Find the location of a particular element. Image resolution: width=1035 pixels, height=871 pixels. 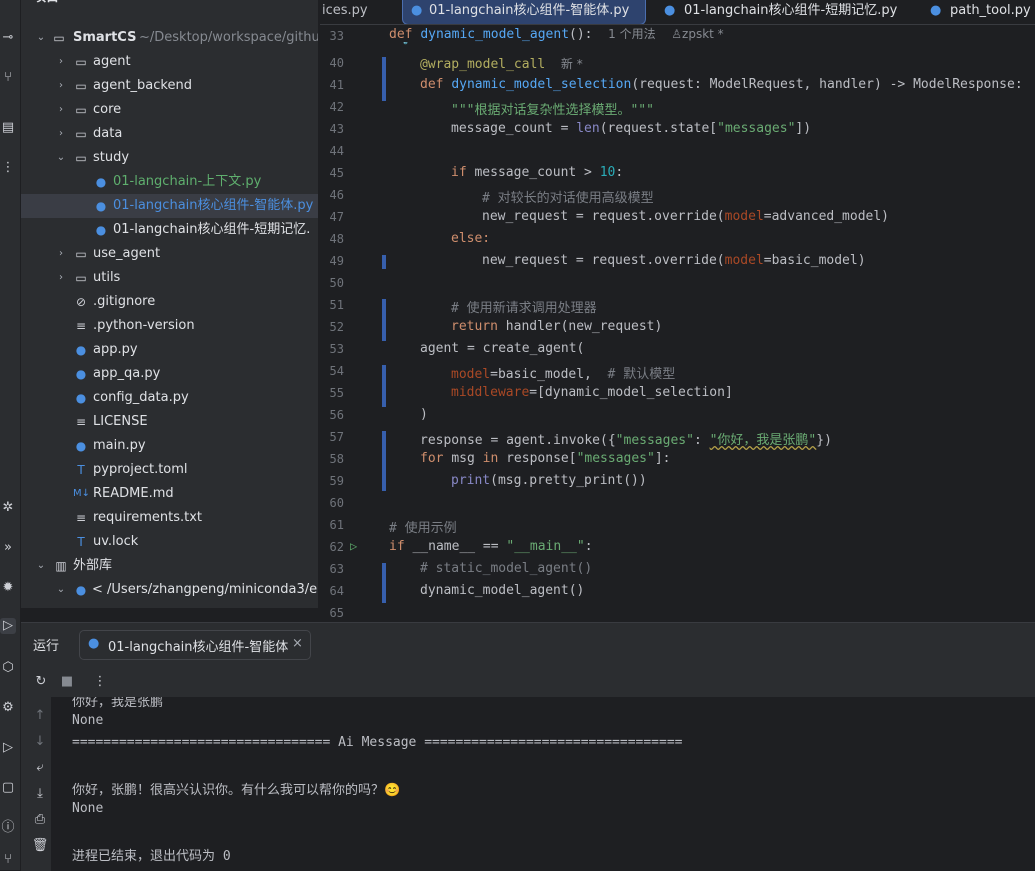

todo-icon: ⓘ is located at coordinates (8, 828).